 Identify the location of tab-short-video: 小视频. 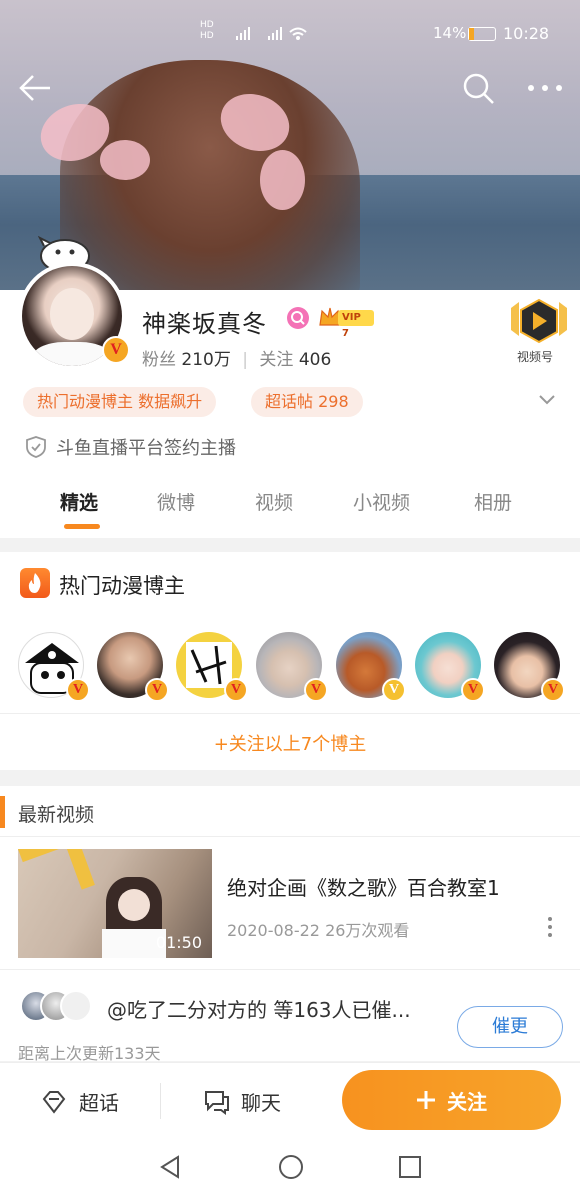
(381, 501).